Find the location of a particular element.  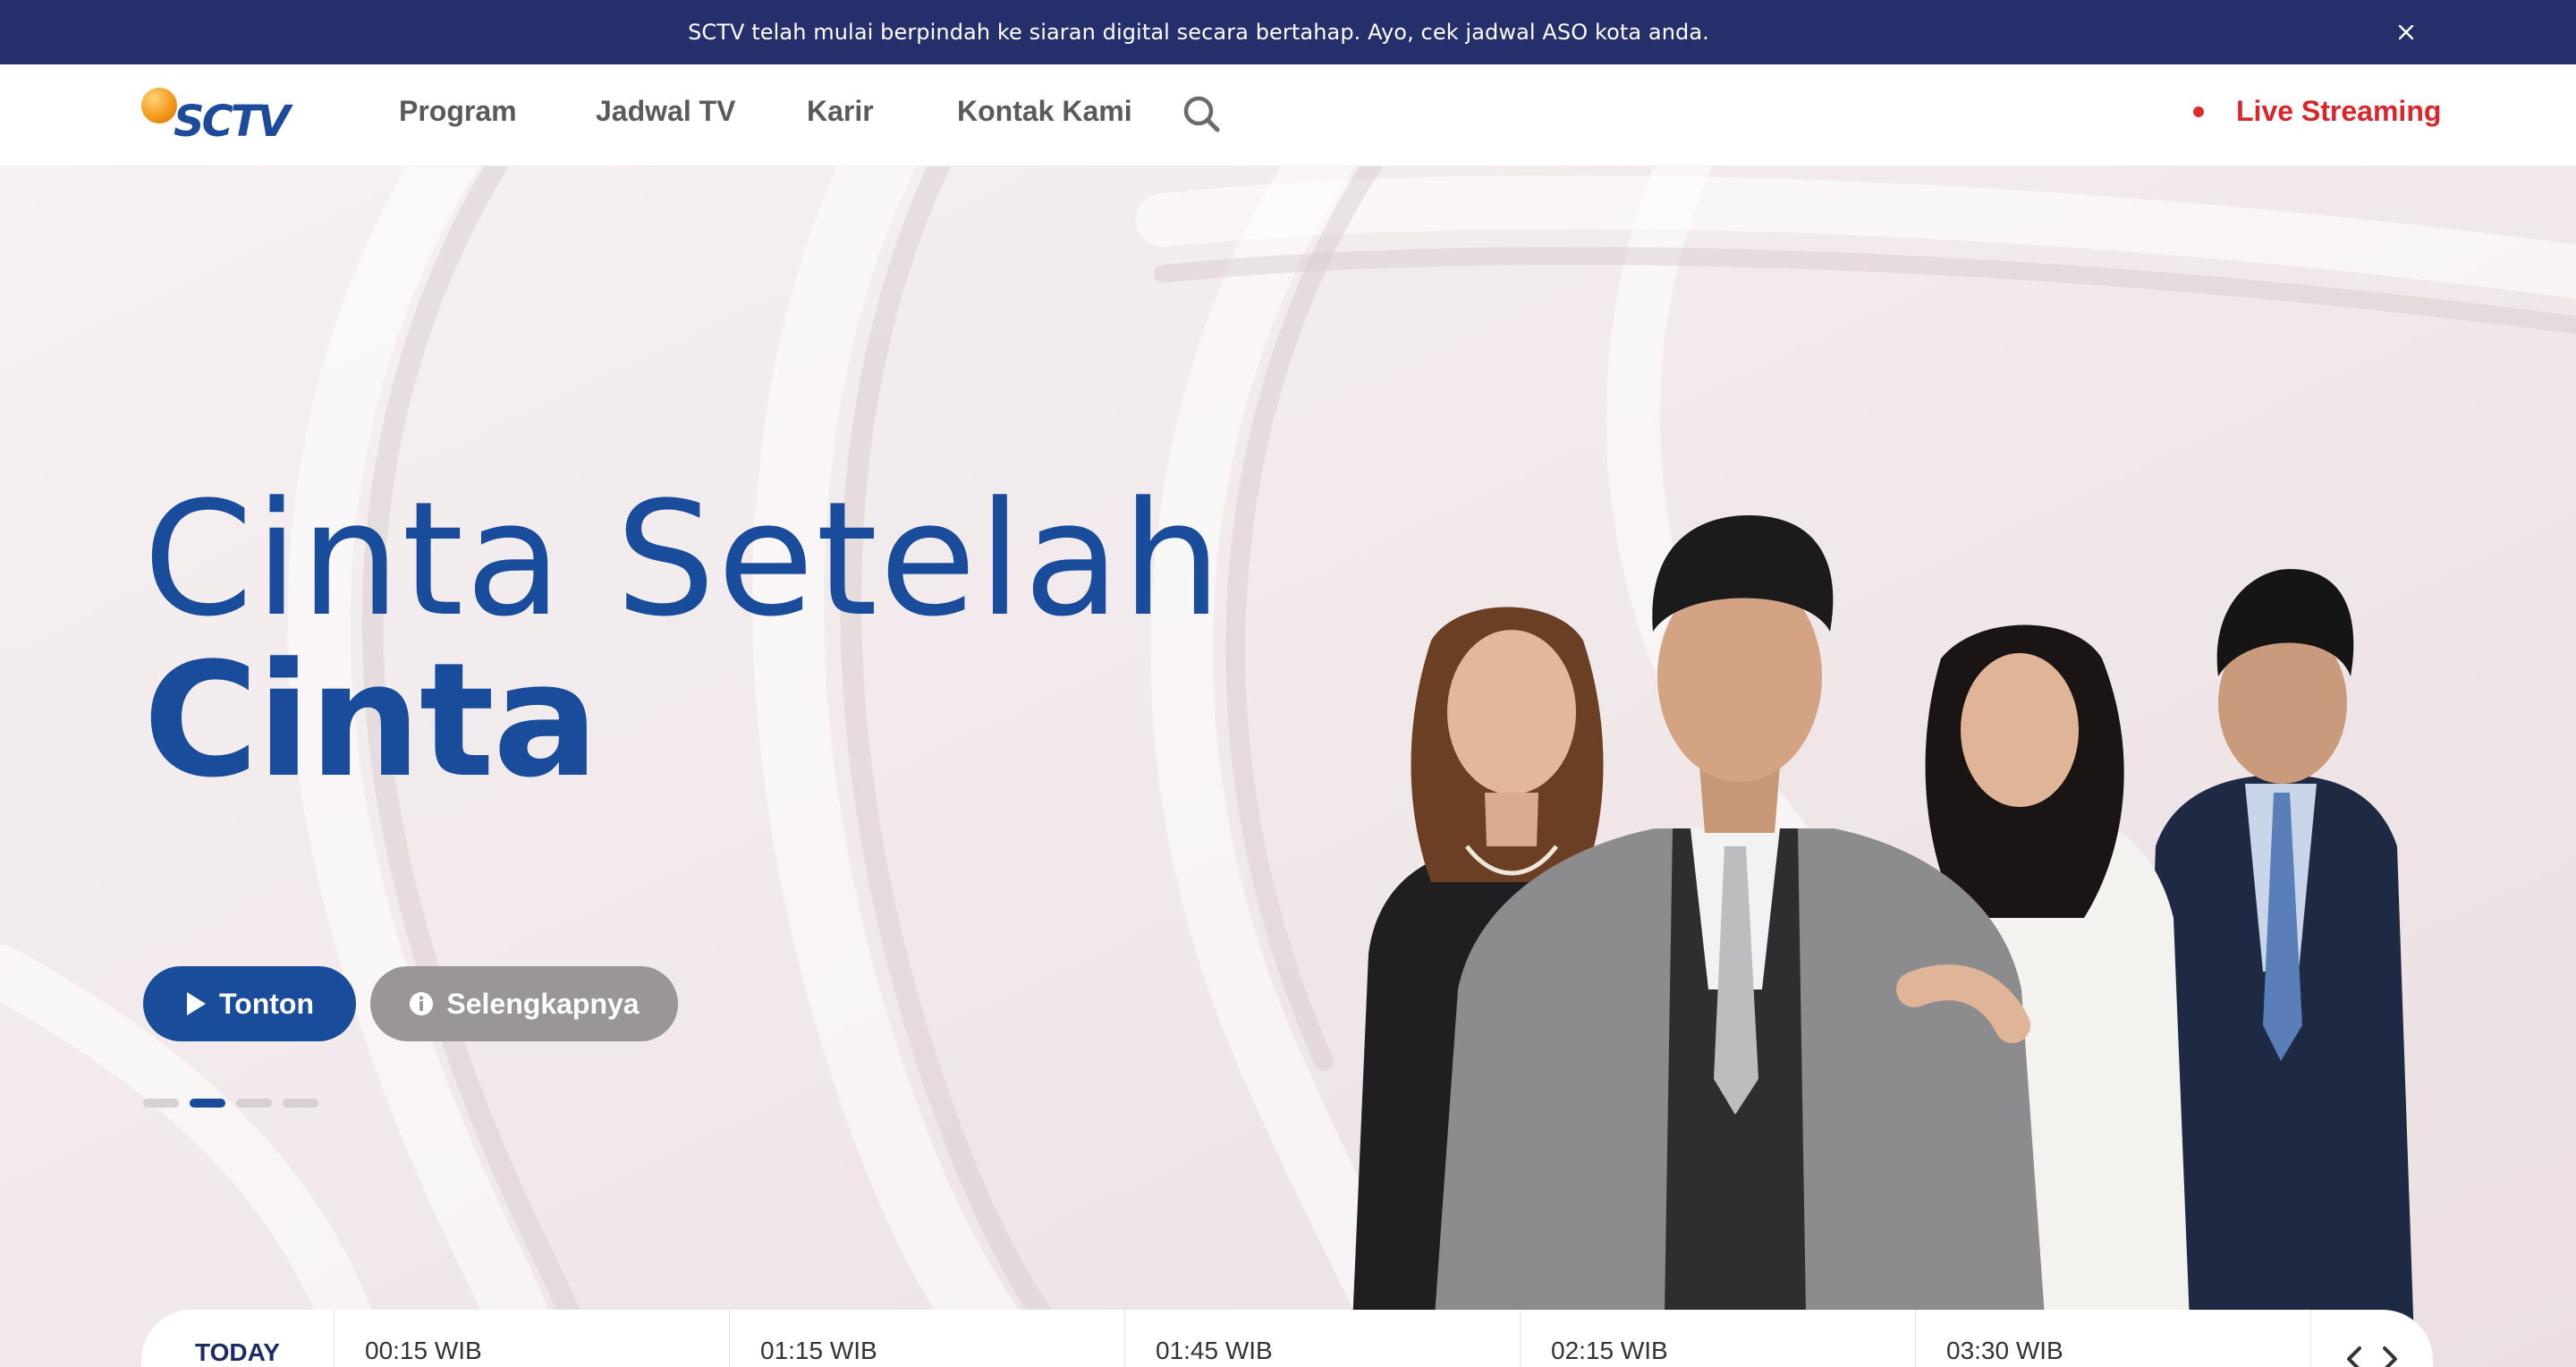

live-streaming-label: Live Streaming is located at coordinates (2339, 111).